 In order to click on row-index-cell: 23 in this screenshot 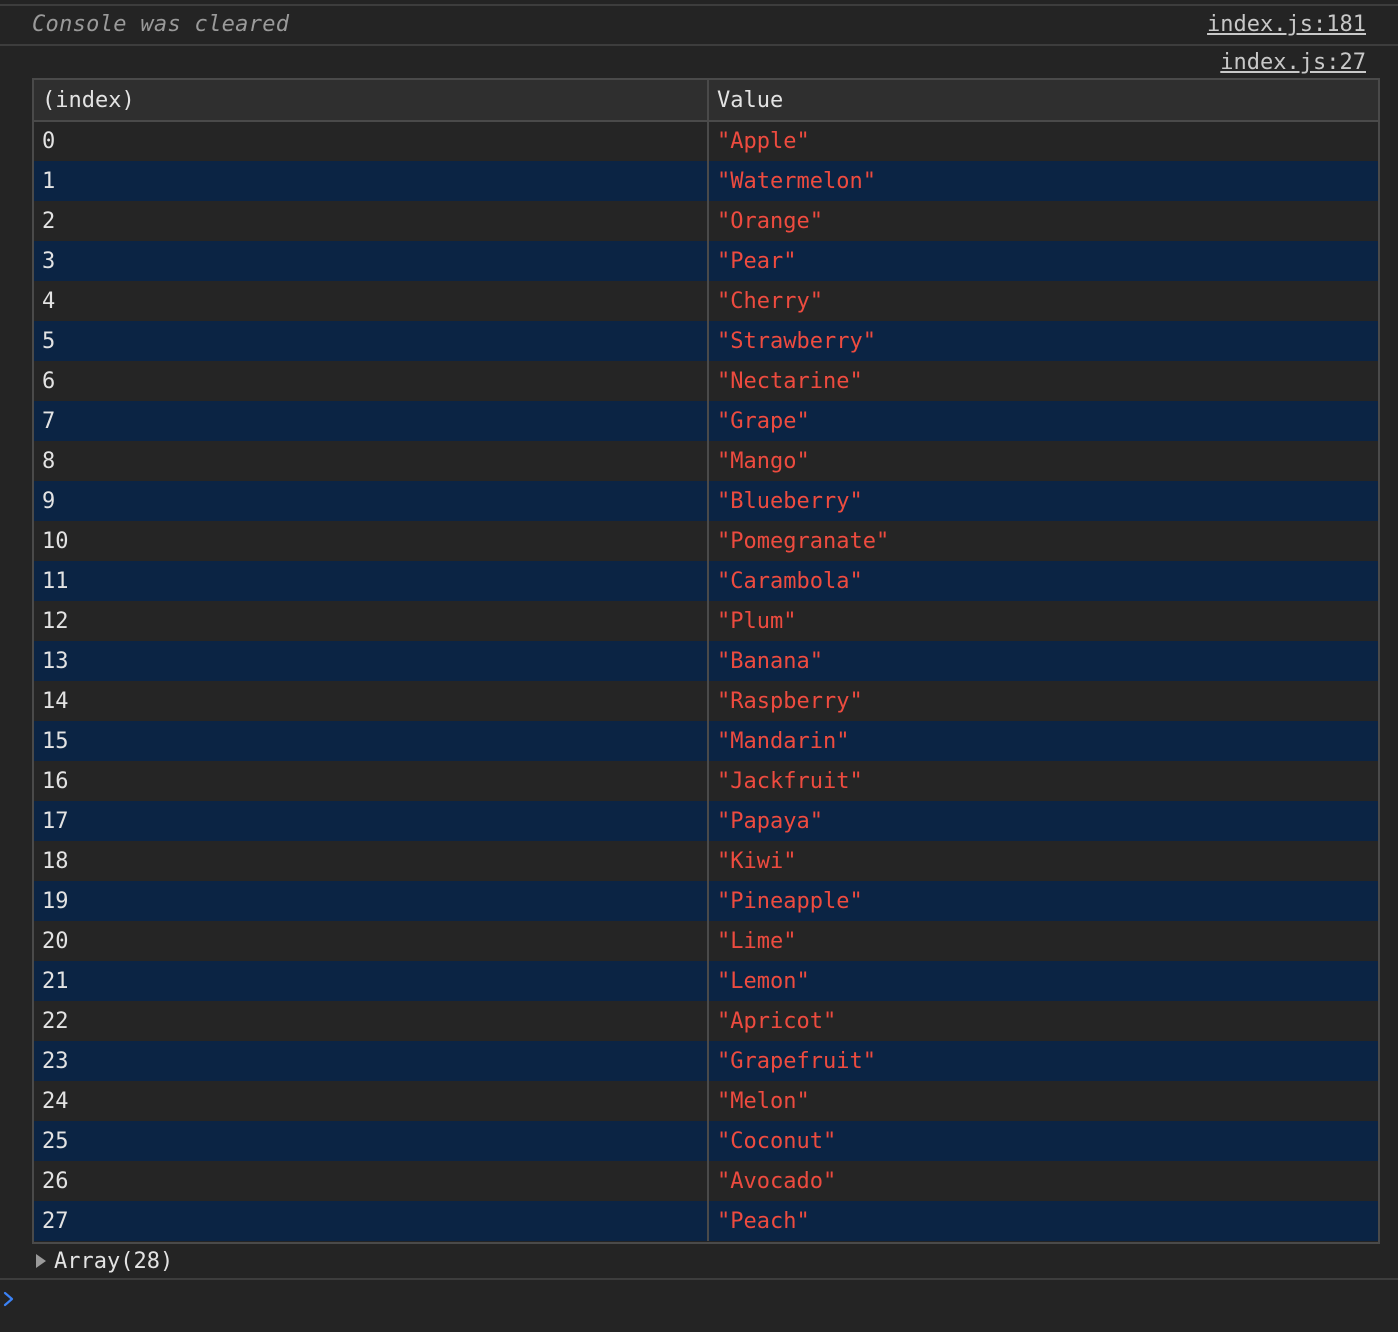, I will do `click(371, 1061)`.